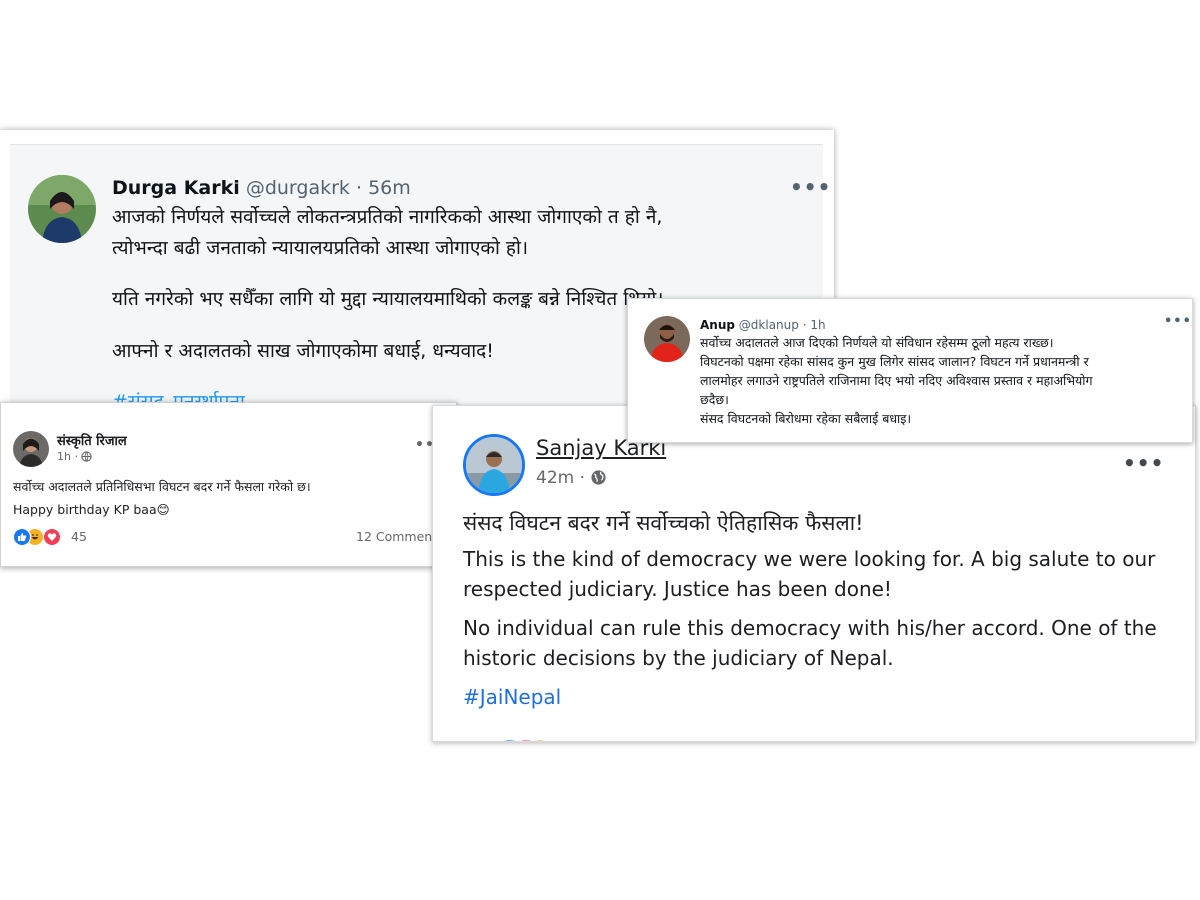 This screenshot has height=900, width=1200. What do you see at coordinates (92, 440) in the screenshot?
I see `author-name: संस्कृति रिजाल` at bounding box center [92, 440].